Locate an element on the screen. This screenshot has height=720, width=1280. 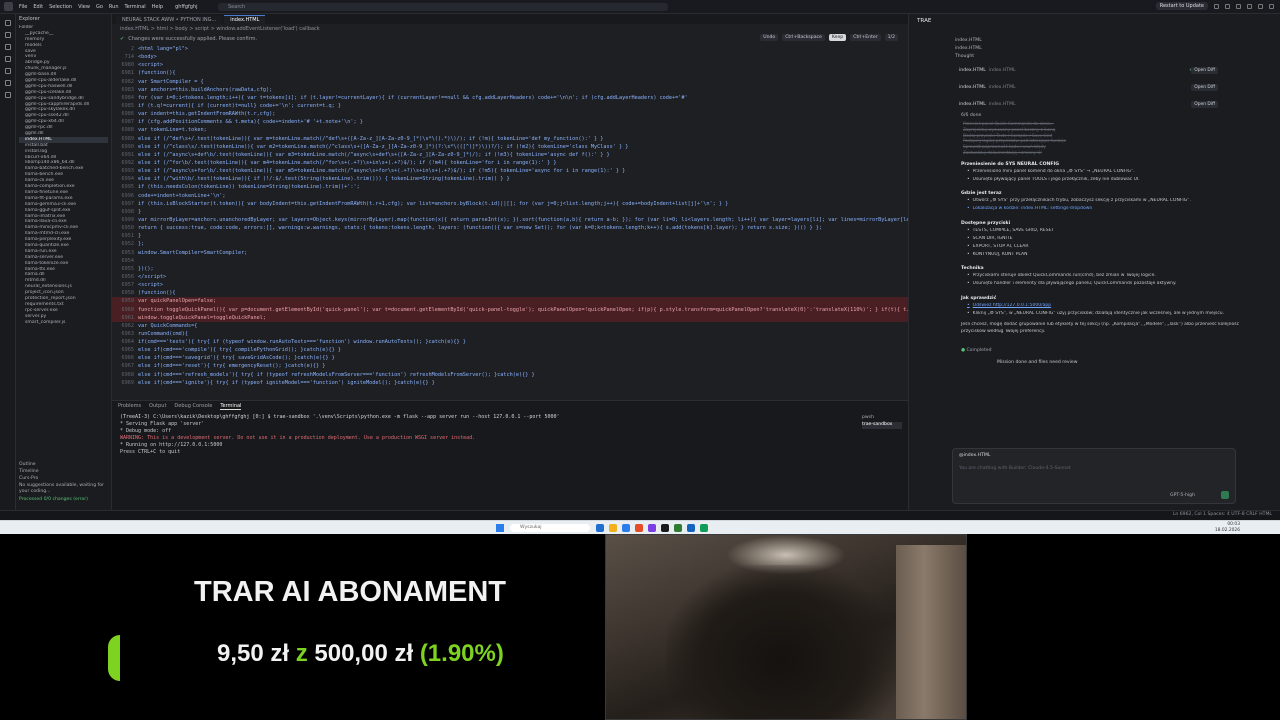
changed-file-row: index.HTML index.HTML +0-1 Open Diff is located at coordinates (1094, 87).